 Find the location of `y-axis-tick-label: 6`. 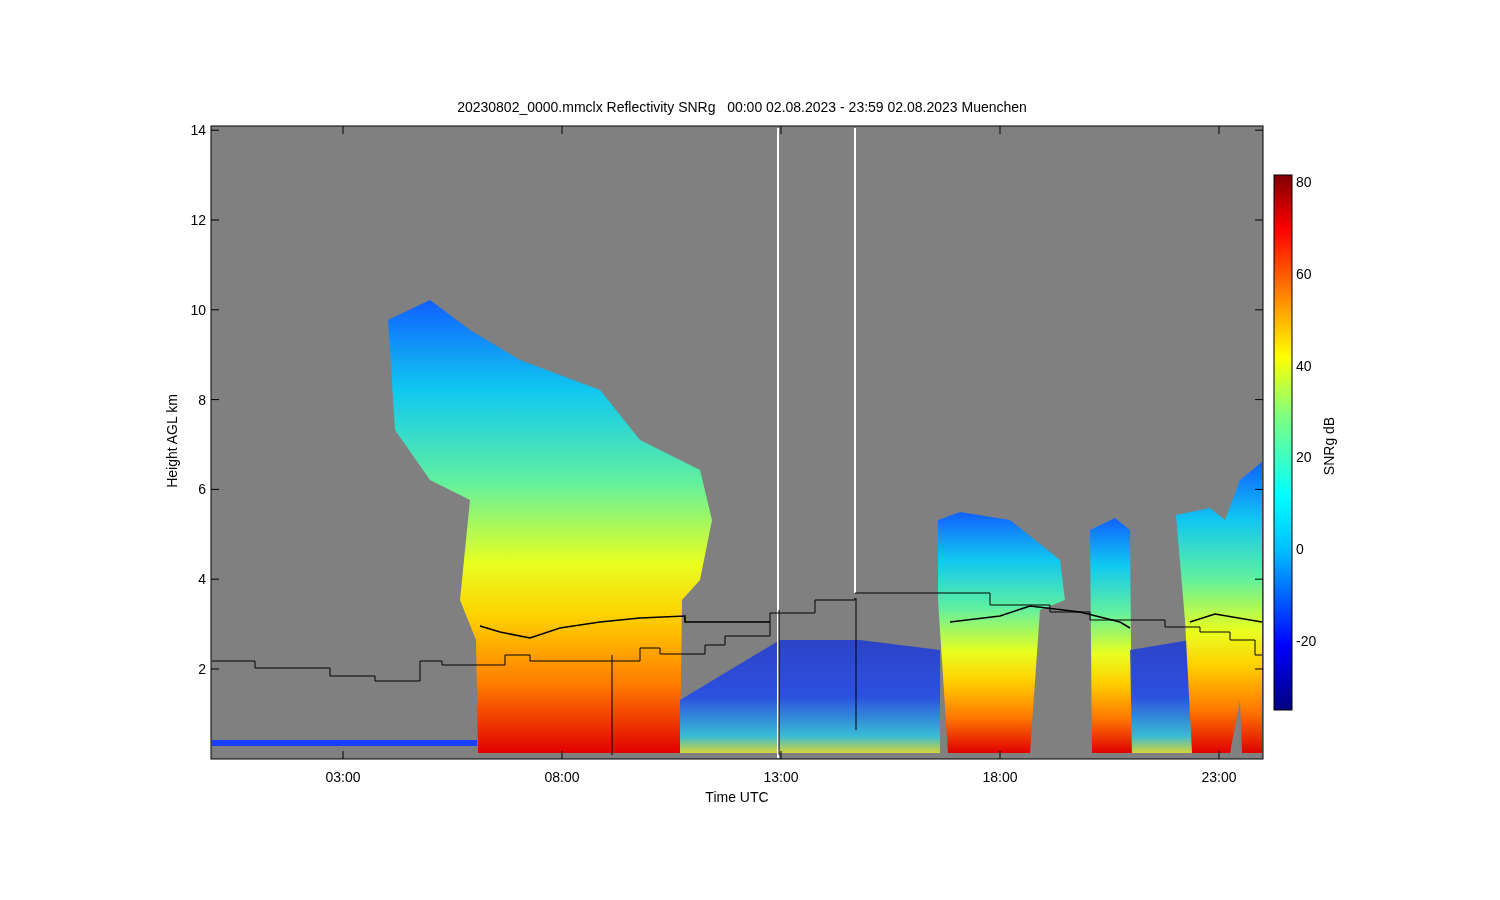

y-axis-tick-label: 6 is located at coordinates (202, 489).